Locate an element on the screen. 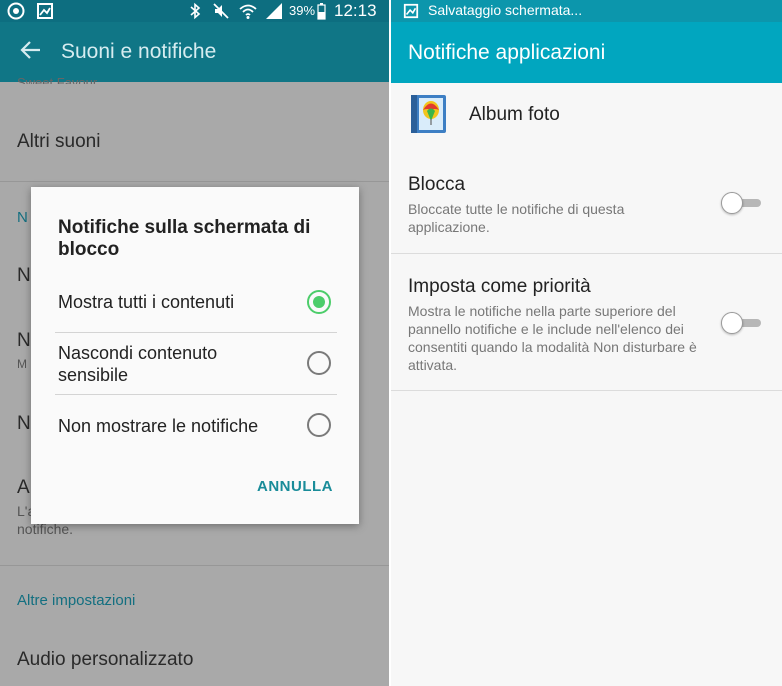 Image resolution: width=782 pixels, height=686 pixels. status-bar: 39% 12:13 is located at coordinates (194, 11).